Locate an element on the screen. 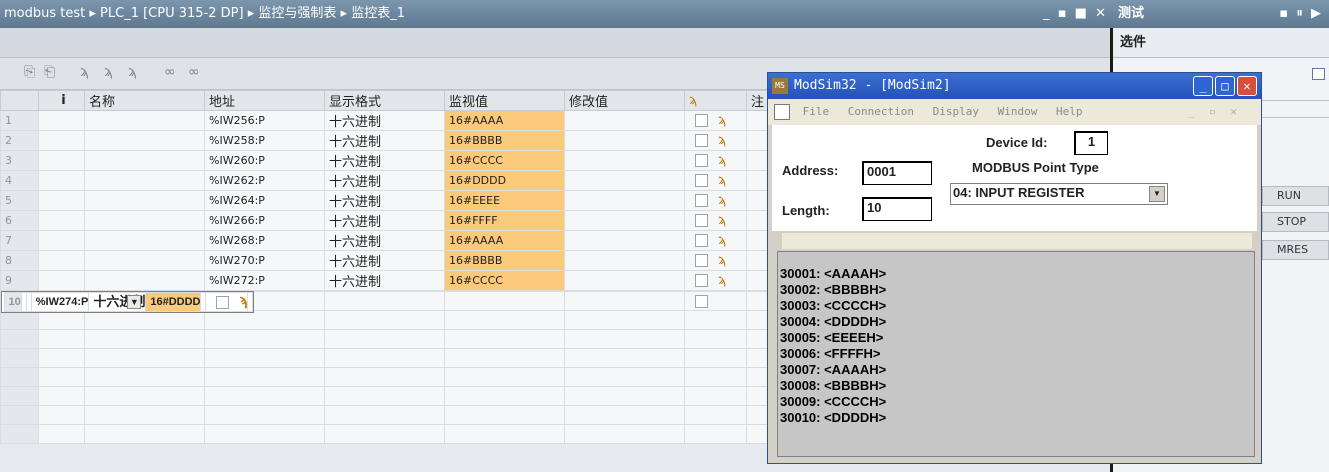 Image resolution: width=1329 pixels, height=472 pixels. trigger-cell is located at coordinates (715, 301).